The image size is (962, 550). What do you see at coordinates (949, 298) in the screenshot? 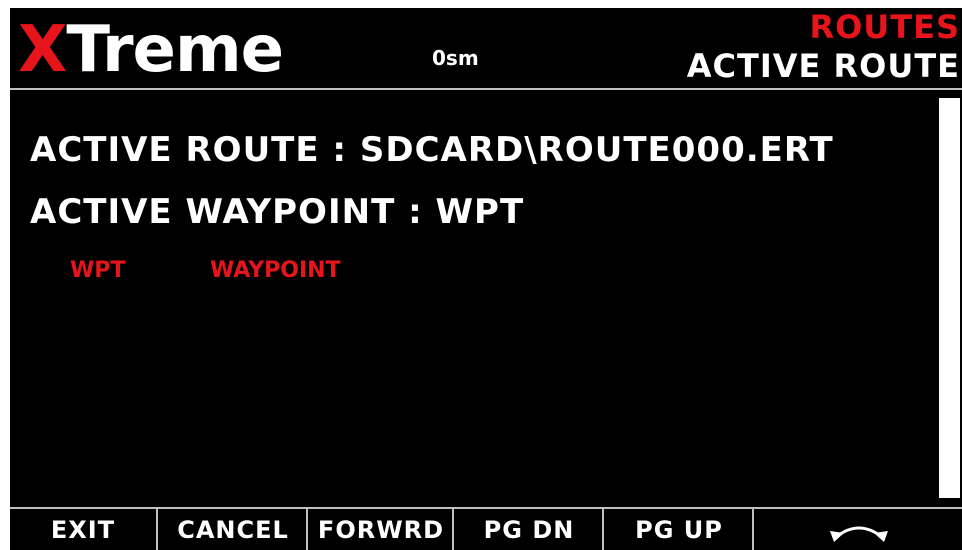
I see `scrollbar` at bounding box center [949, 298].